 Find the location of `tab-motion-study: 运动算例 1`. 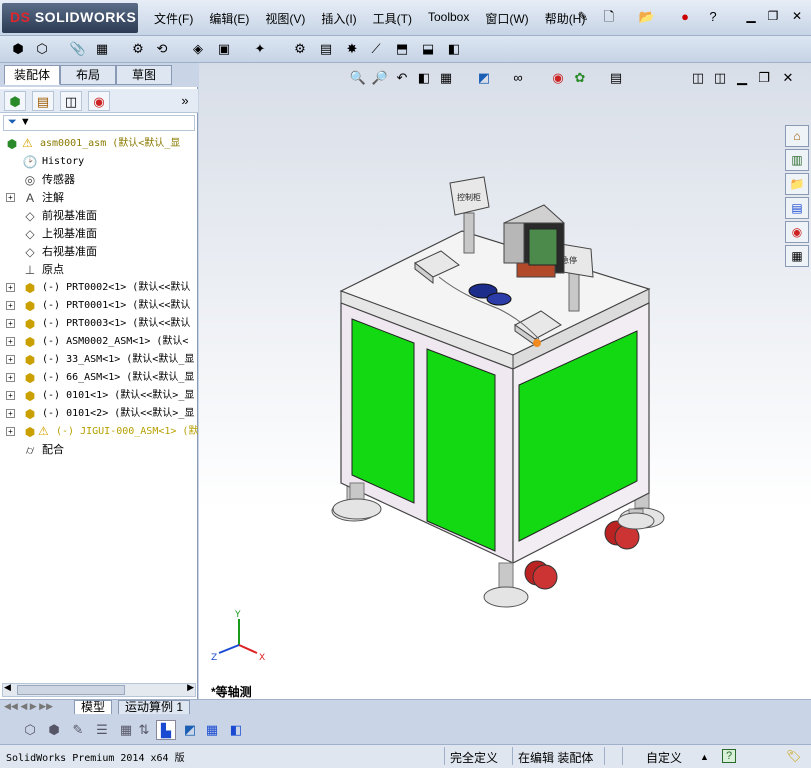

tab-motion-study: 运动算例 1 is located at coordinates (154, 707).